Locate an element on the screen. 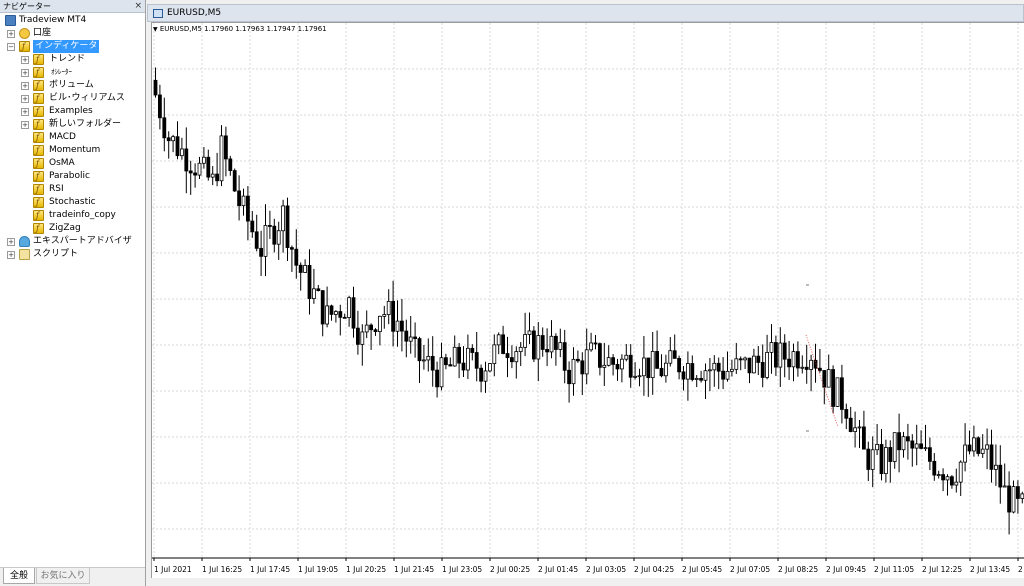  chart-bottom-strip is located at coordinates (587, 582).